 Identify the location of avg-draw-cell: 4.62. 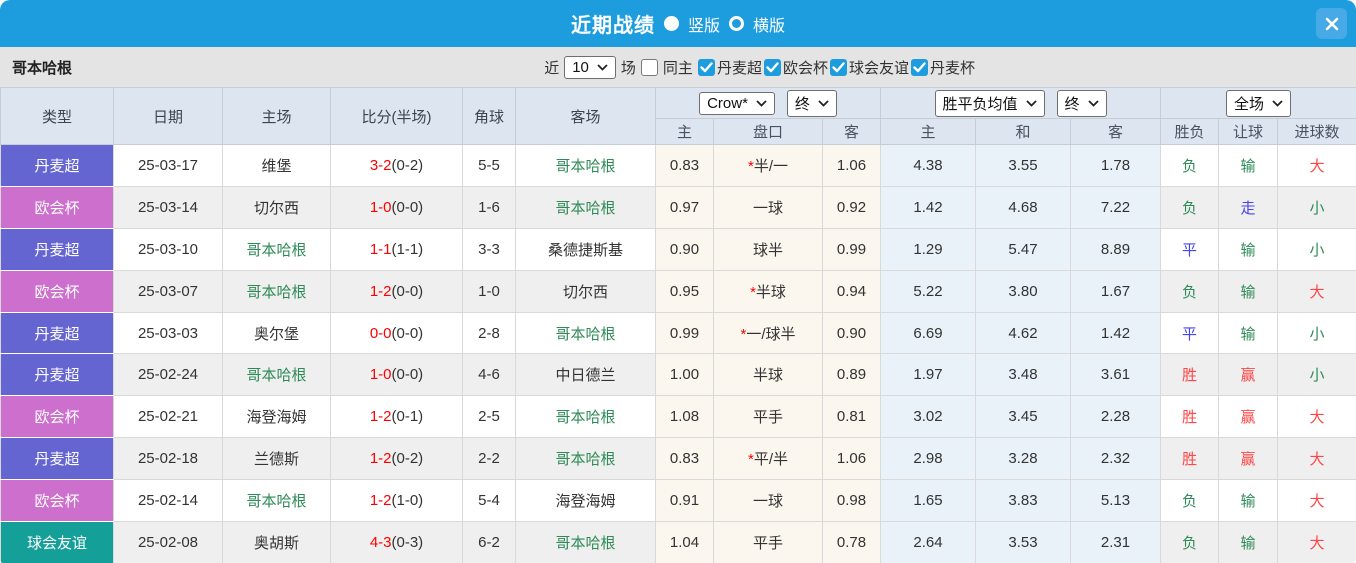
(1023, 333).